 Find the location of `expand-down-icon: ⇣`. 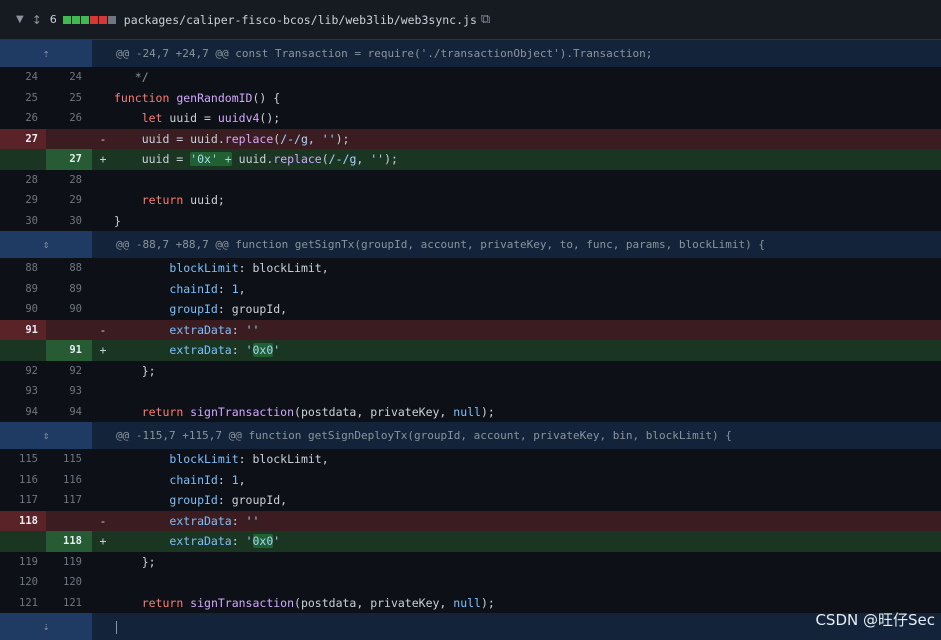

expand-down-icon: ⇣ is located at coordinates (46, 626).